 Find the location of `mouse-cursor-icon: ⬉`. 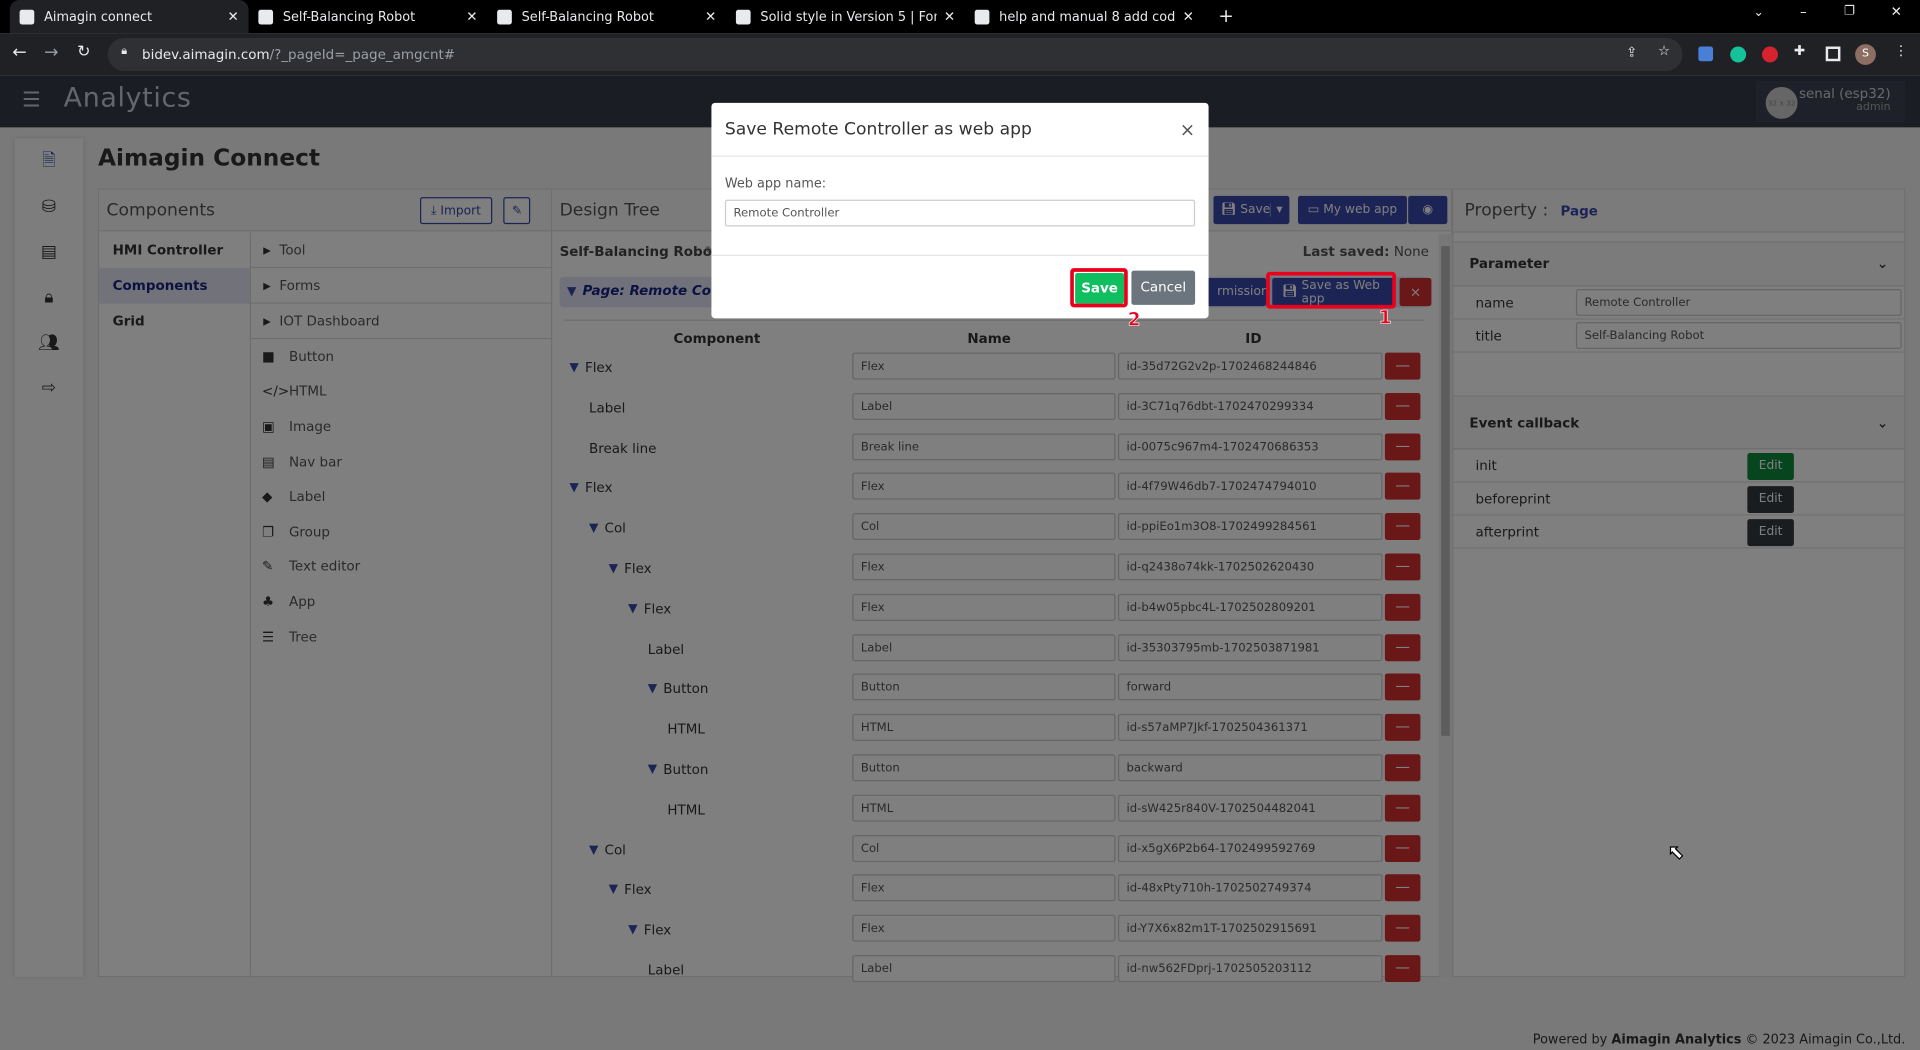

mouse-cursor-icon: ⬉ is located at coordinates (1676, 851).